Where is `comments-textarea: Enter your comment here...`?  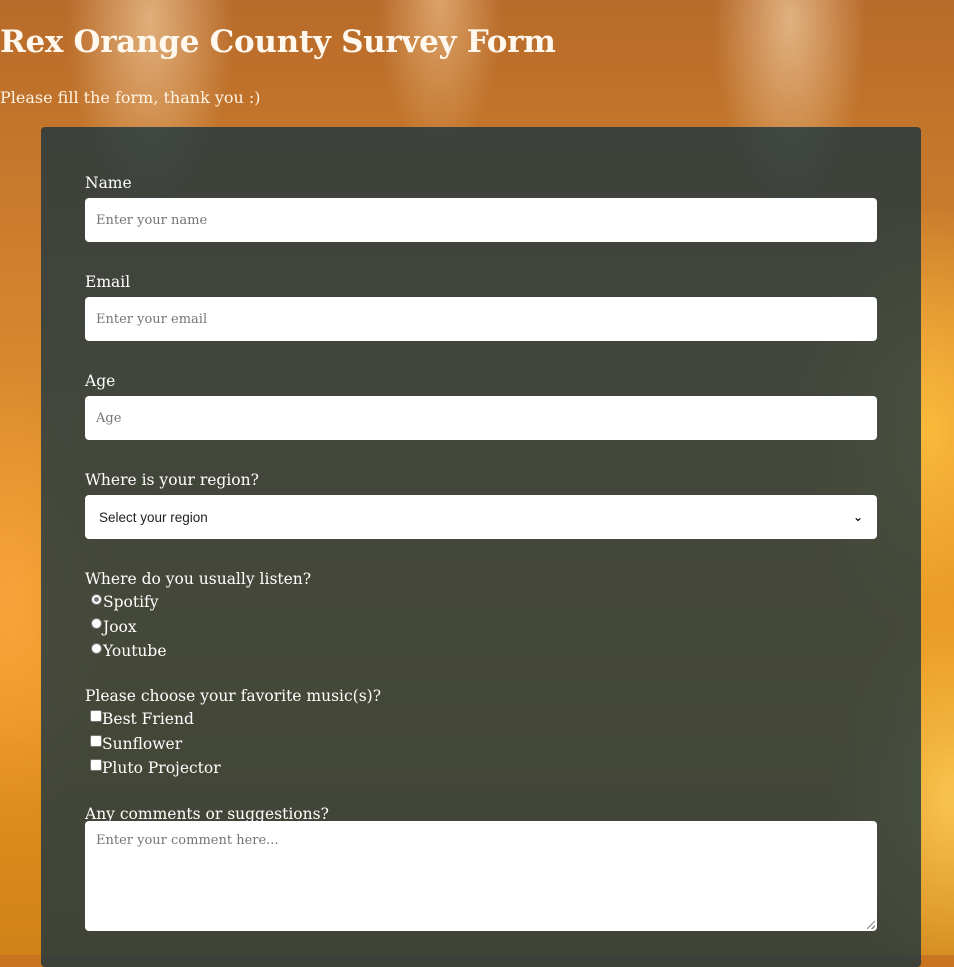
comments-textarea: Enter your comment here... is located at coordinates (481, 876).